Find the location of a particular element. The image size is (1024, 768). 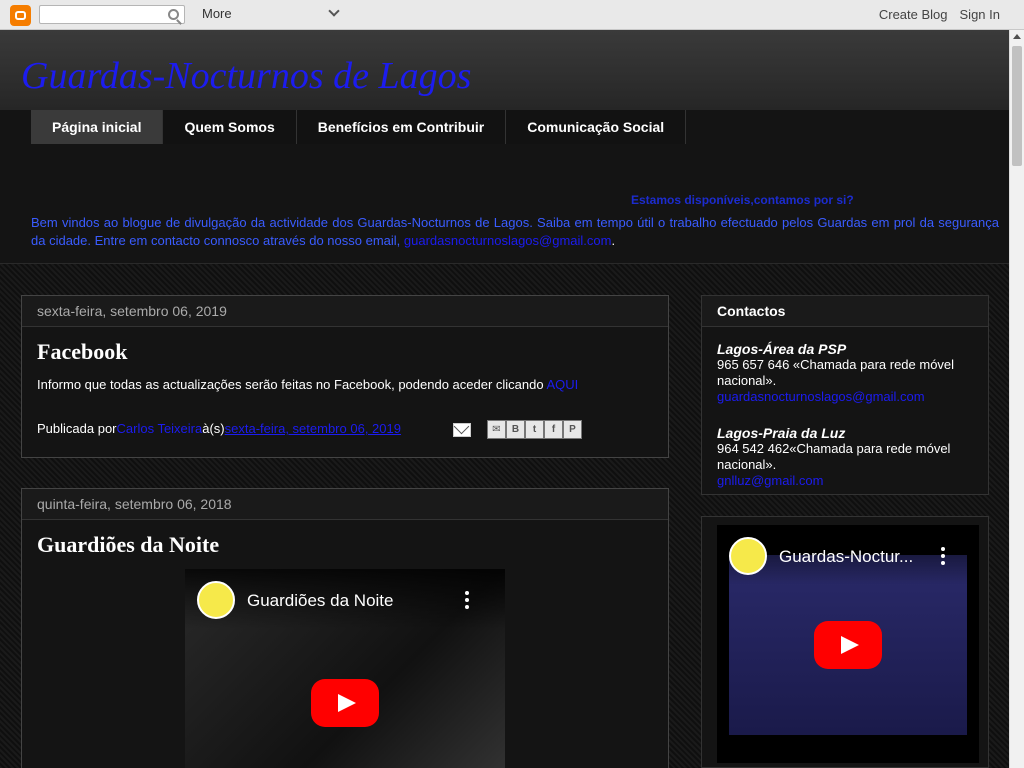

tab-comunicacao-social: Comunicação Social is located at coordinates (596, 127).